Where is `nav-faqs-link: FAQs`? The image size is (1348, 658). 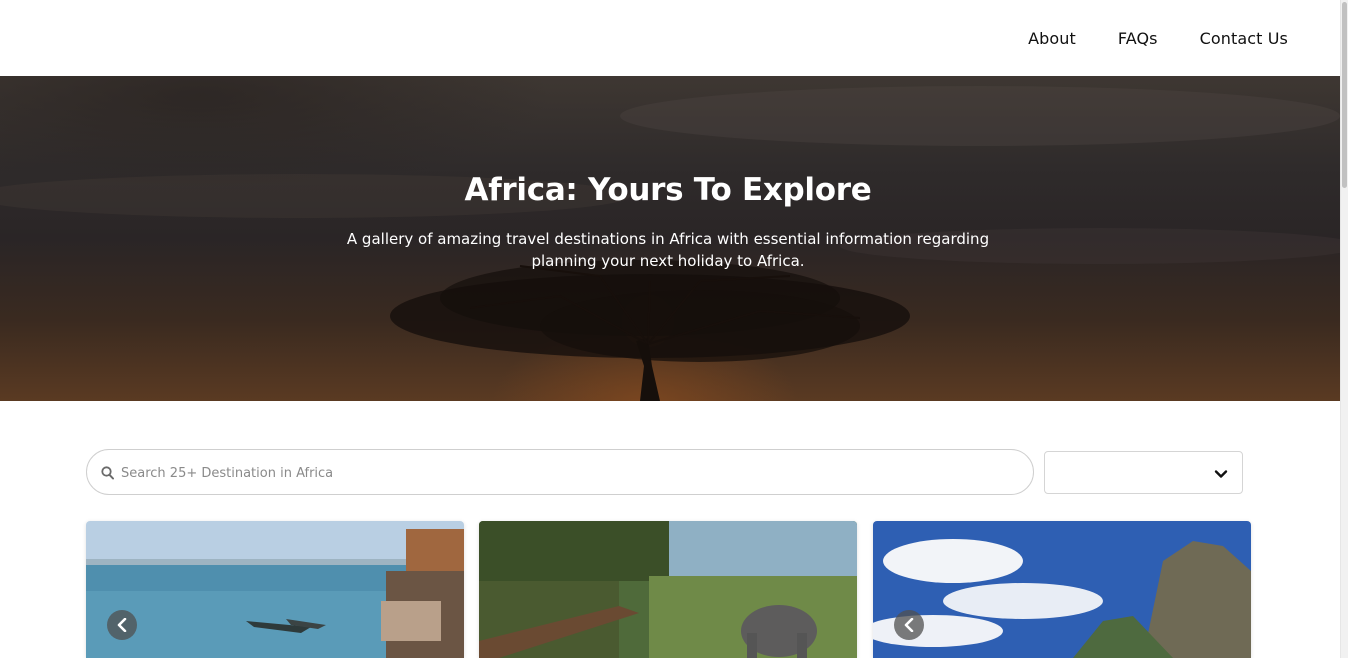 nav-faqs-link: FAQs is located at coordinates (1138, 38).